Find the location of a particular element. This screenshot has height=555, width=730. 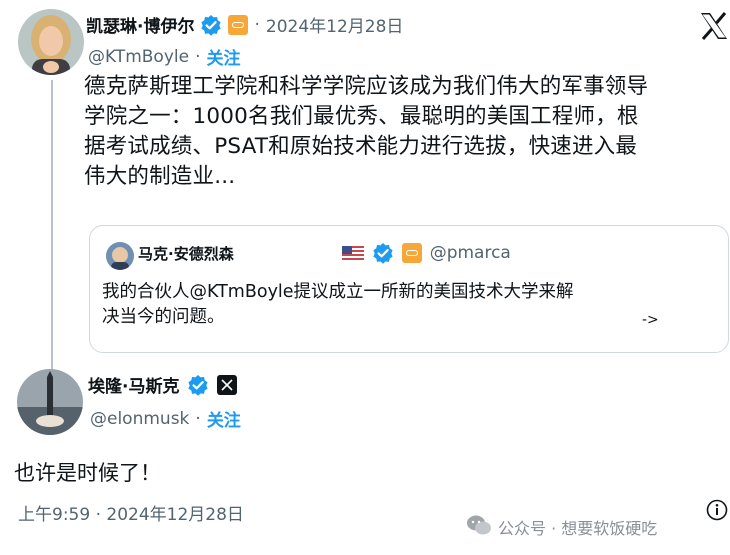

verified-badge-icon is located at coordinates (211, 25).